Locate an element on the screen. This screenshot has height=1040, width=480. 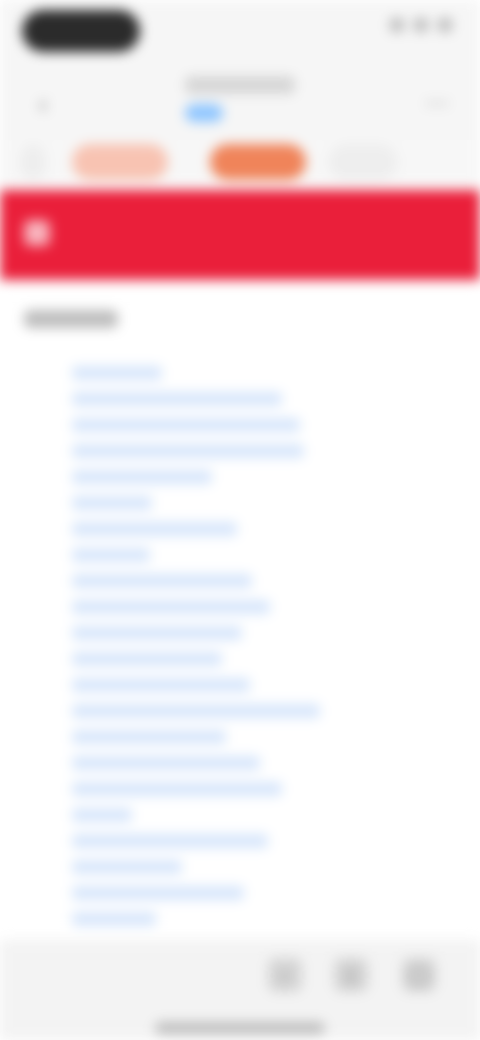
page-title is located at coordinates (240, 85).